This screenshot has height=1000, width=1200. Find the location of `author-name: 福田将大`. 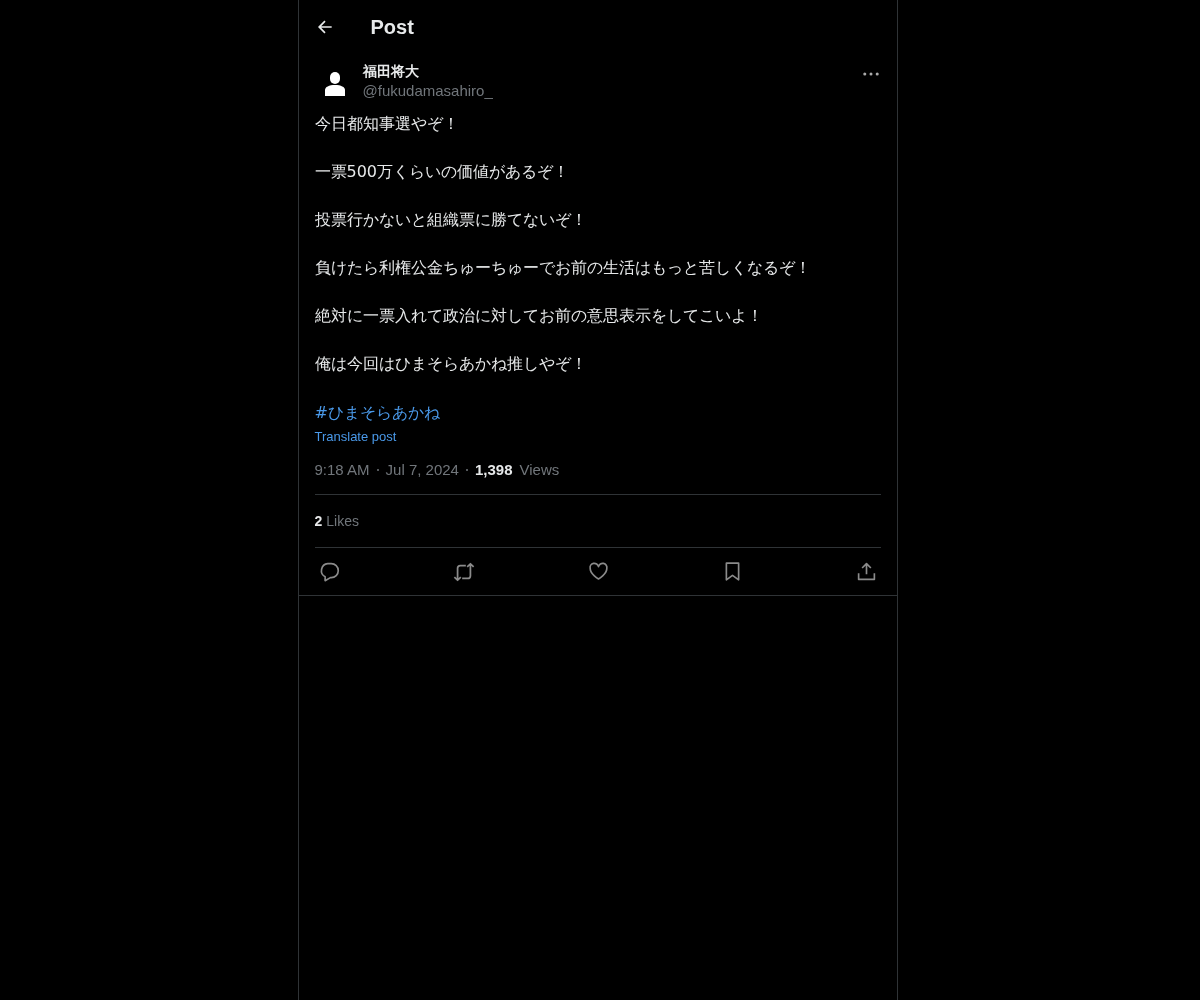

author-name: 福田将大 is located at coordinates (612, 71).